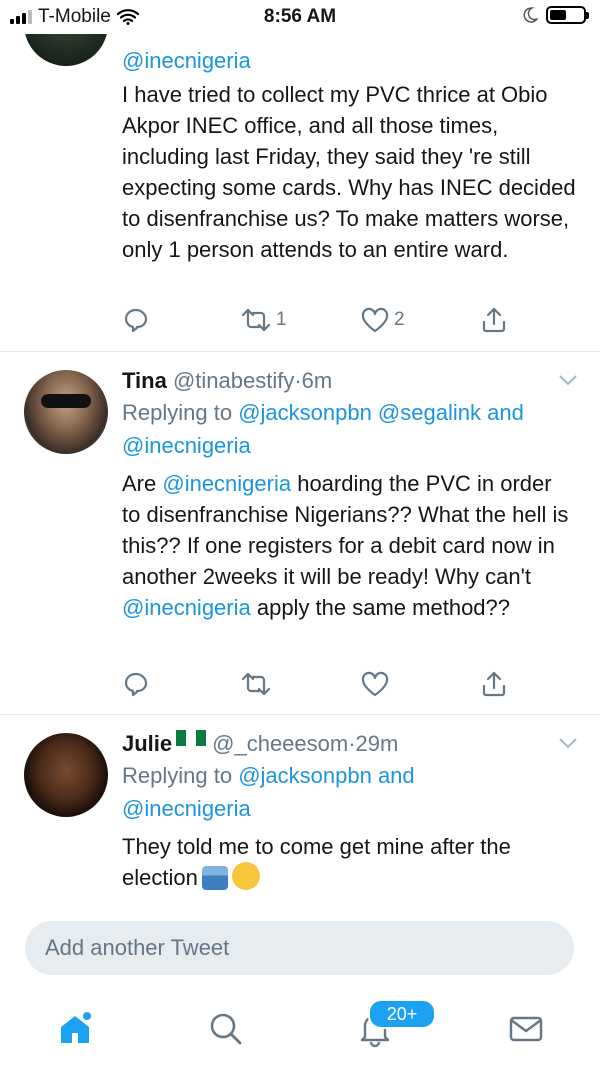 This screenshot has height=1067, width=600. Describe the element at coordinates (317, 380) in the screenshot. I see `tweet-time: 6m` at that location.